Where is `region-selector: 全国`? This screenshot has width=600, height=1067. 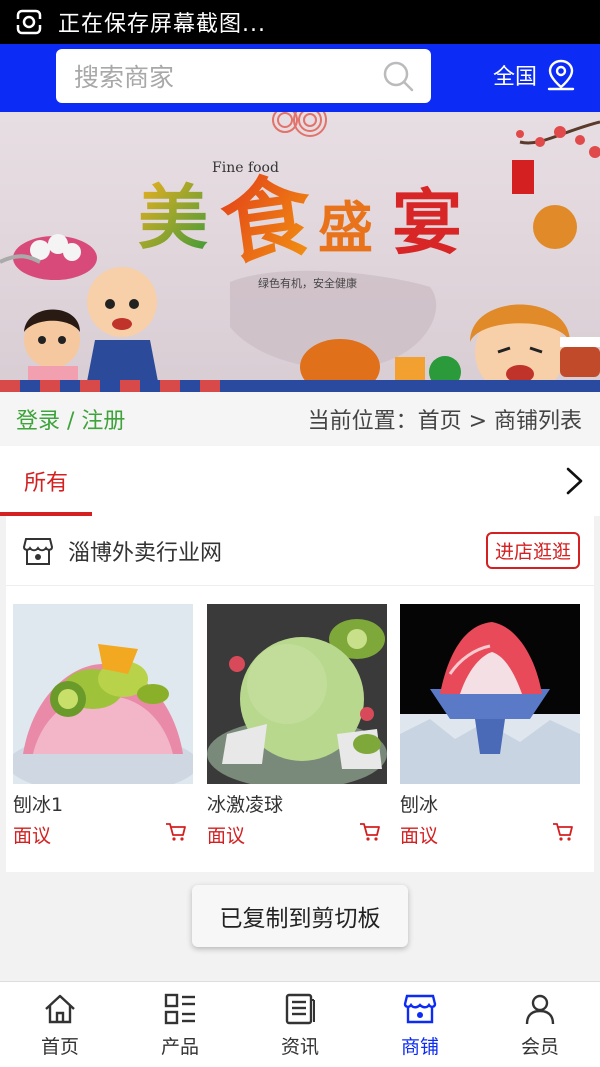 region-selector: 全国 is located at coordinates (535, 75).